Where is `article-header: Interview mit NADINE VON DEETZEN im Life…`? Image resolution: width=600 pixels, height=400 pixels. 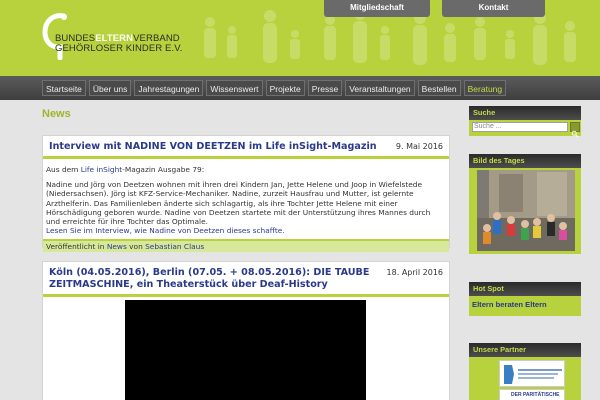
article-header: Interview mit NADINE VON DEETZEN im Life… is located at coordinates (246, 147).